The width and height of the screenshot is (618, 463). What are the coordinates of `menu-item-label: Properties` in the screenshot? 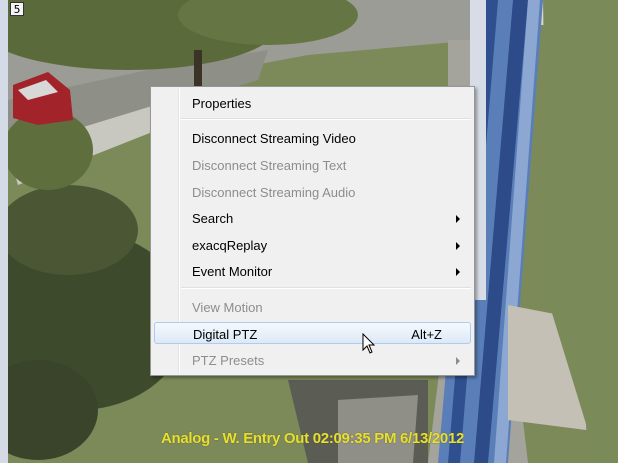 It's located at (222, 103).